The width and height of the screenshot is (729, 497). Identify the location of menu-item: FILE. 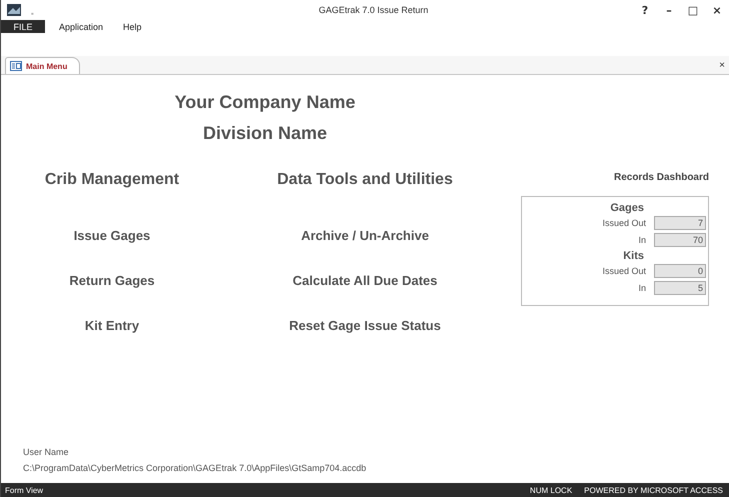
(23, 26).